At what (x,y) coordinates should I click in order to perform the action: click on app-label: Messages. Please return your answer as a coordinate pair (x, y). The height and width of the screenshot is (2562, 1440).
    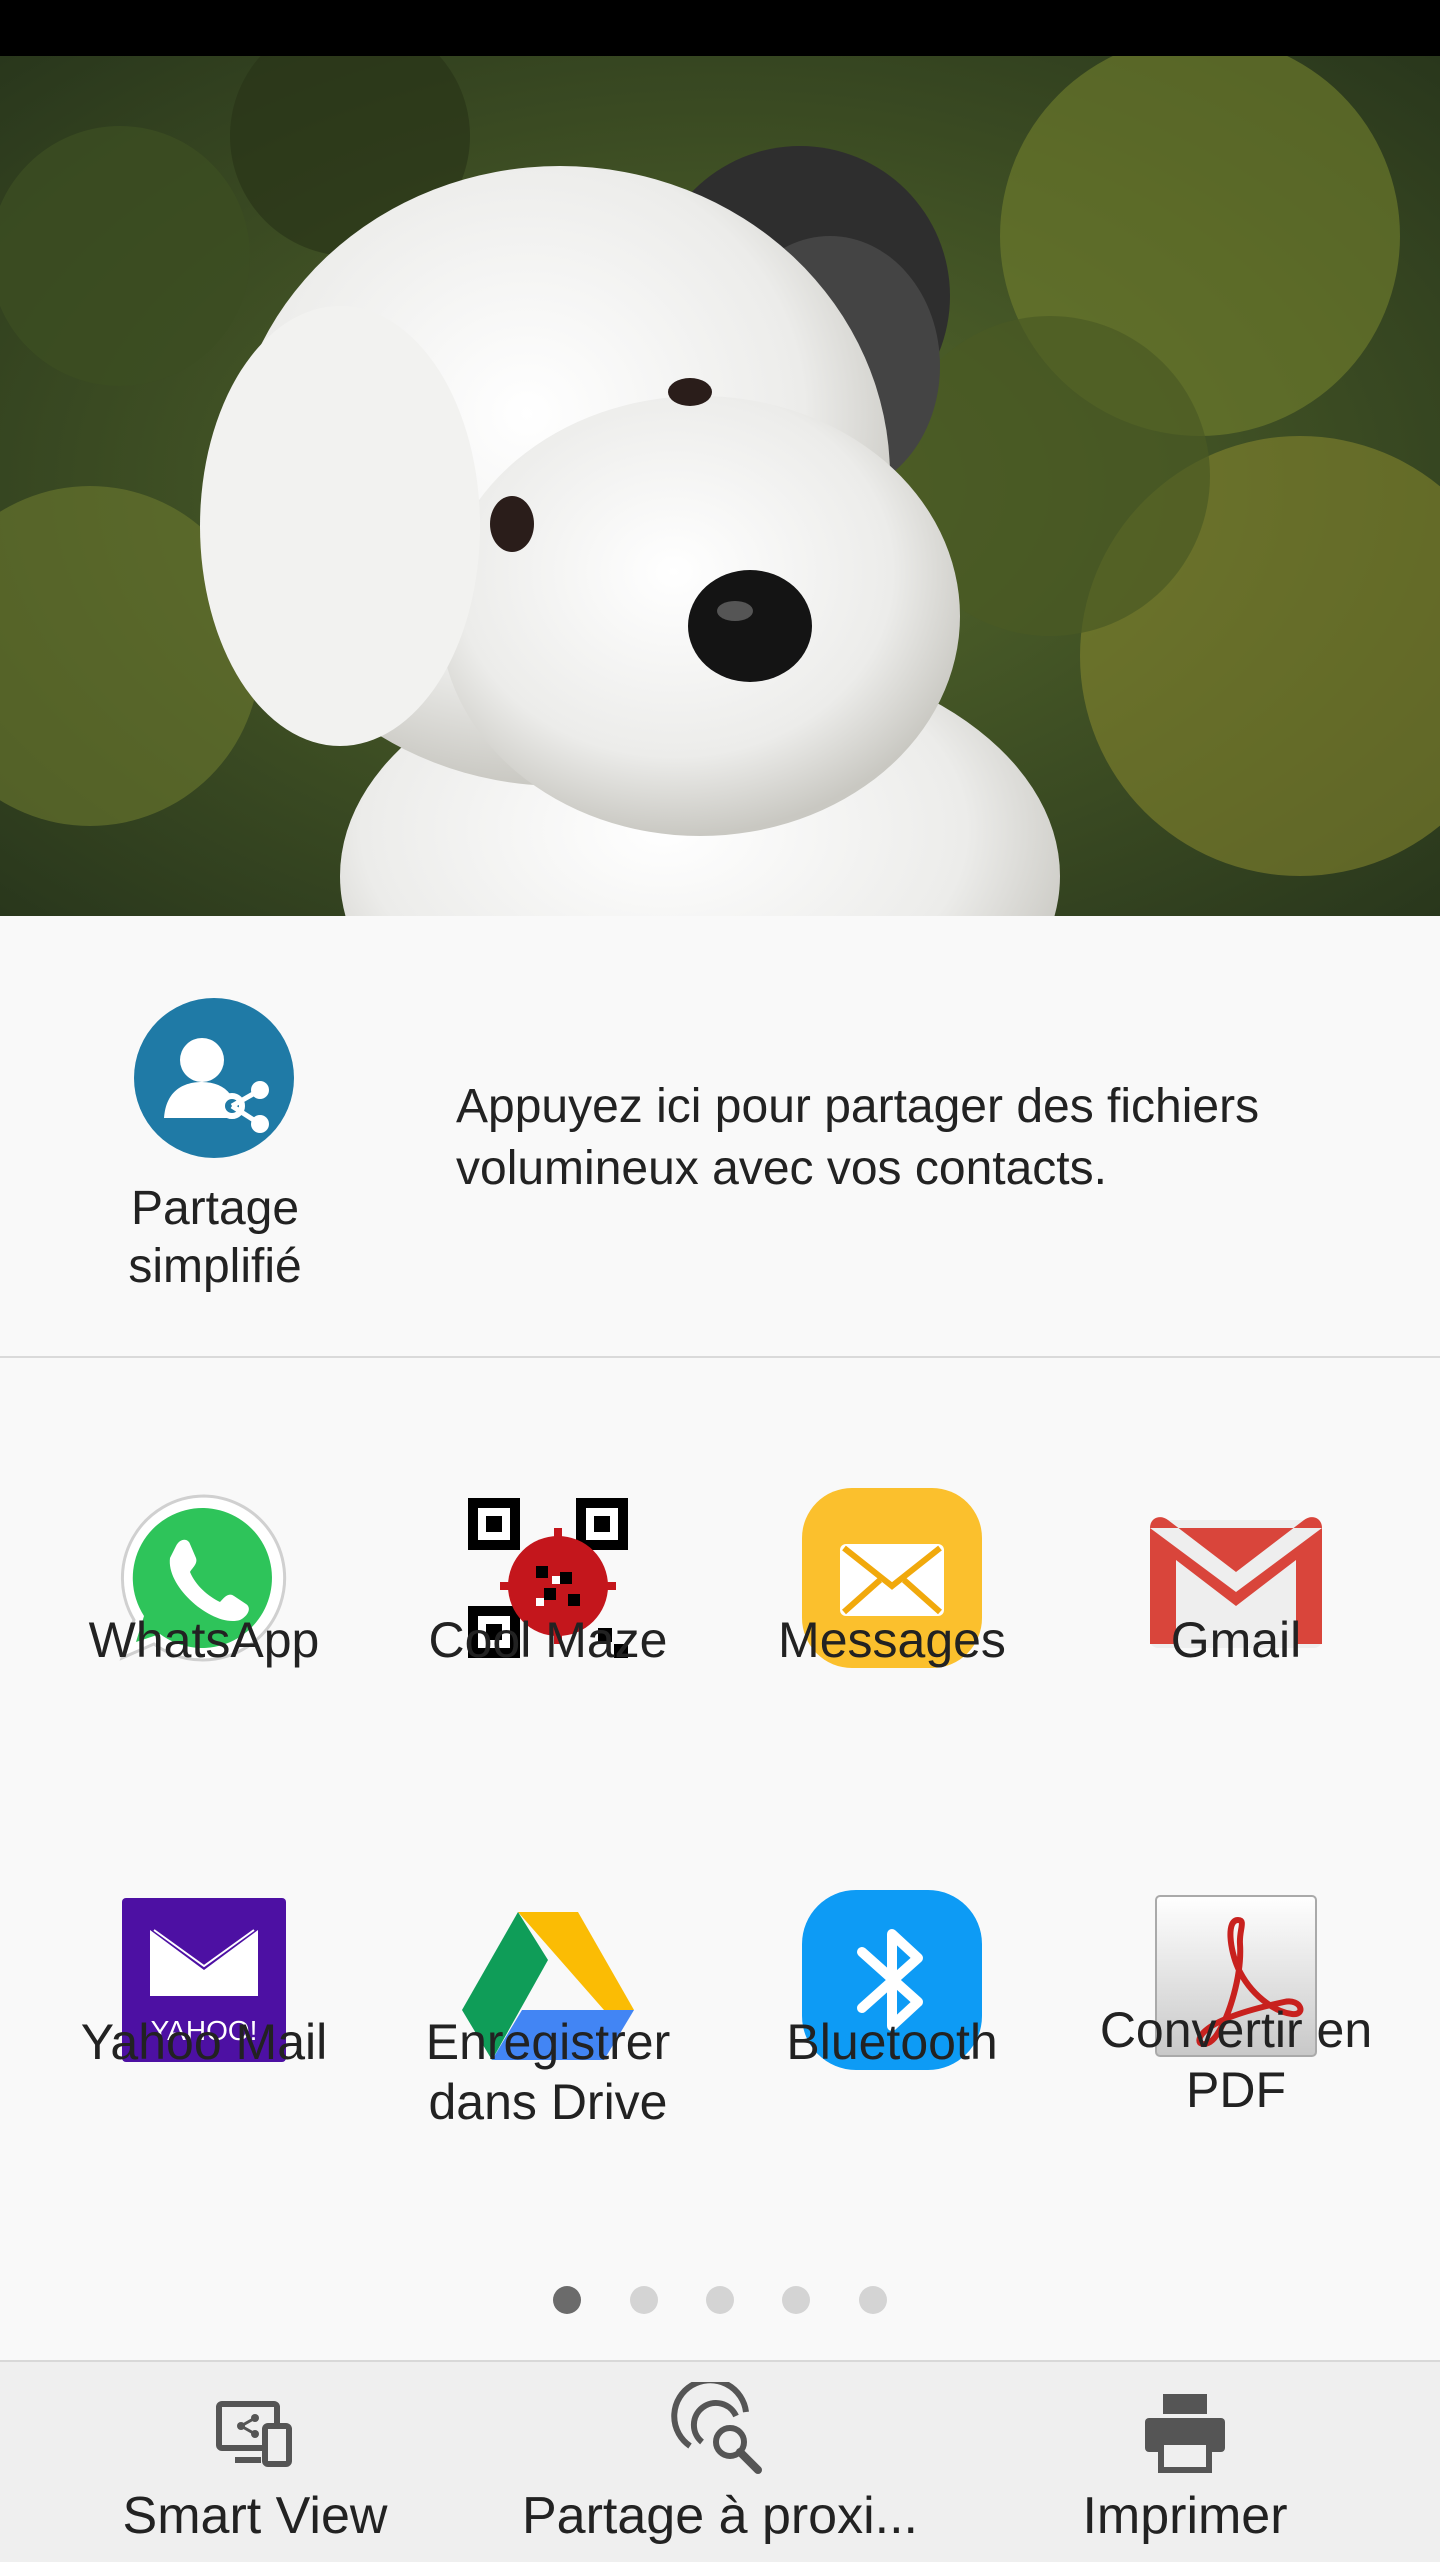
    Looking at the image, I should click on (892, 1640).